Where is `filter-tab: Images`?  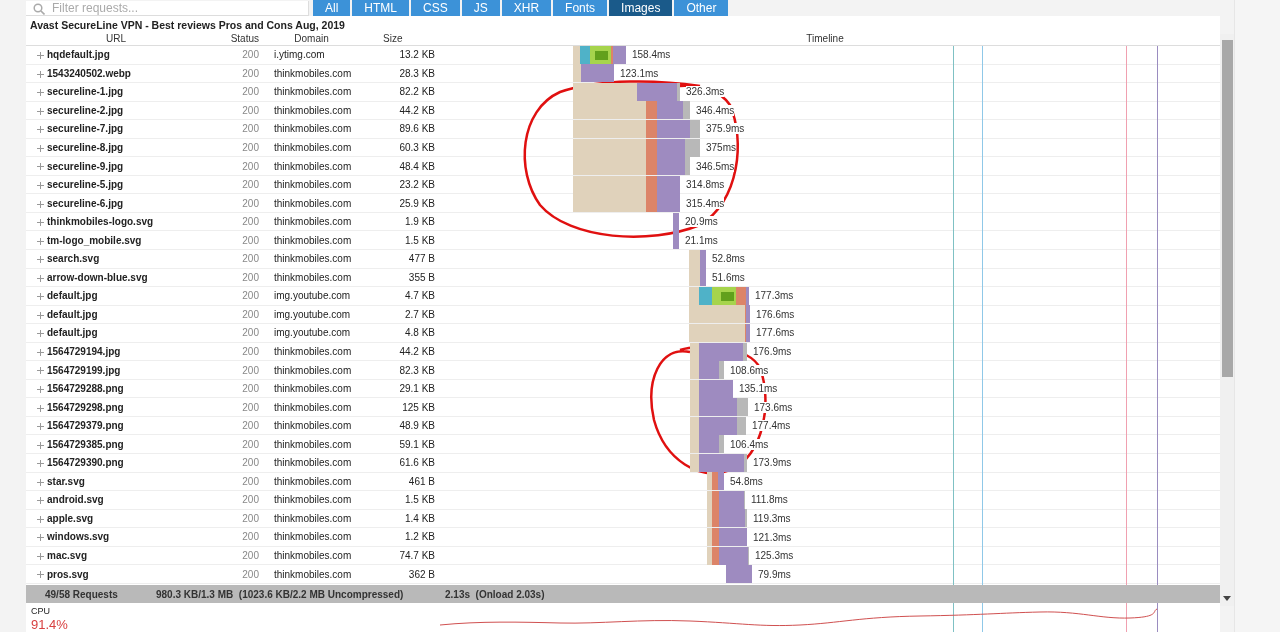 filter-tab: Images is located at coordinates (641, 8).